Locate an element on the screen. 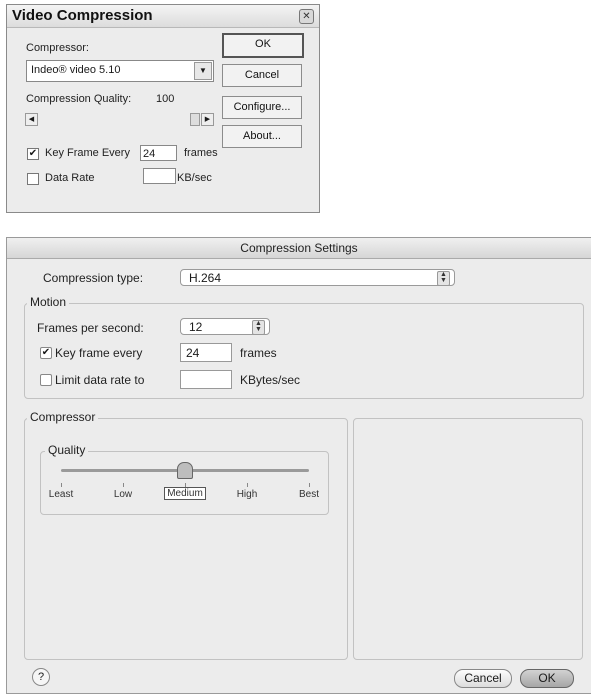 This screenshot has height=695, width=591. limit-data-rate-label: Limit data rate to is located at coordinates (100, 380).